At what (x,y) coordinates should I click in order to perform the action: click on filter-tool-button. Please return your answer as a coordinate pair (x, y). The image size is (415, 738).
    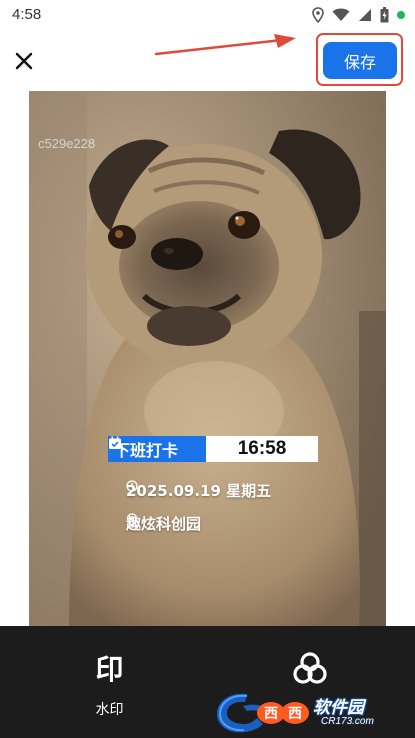
    Looking at the image, I should click on (310, 670).